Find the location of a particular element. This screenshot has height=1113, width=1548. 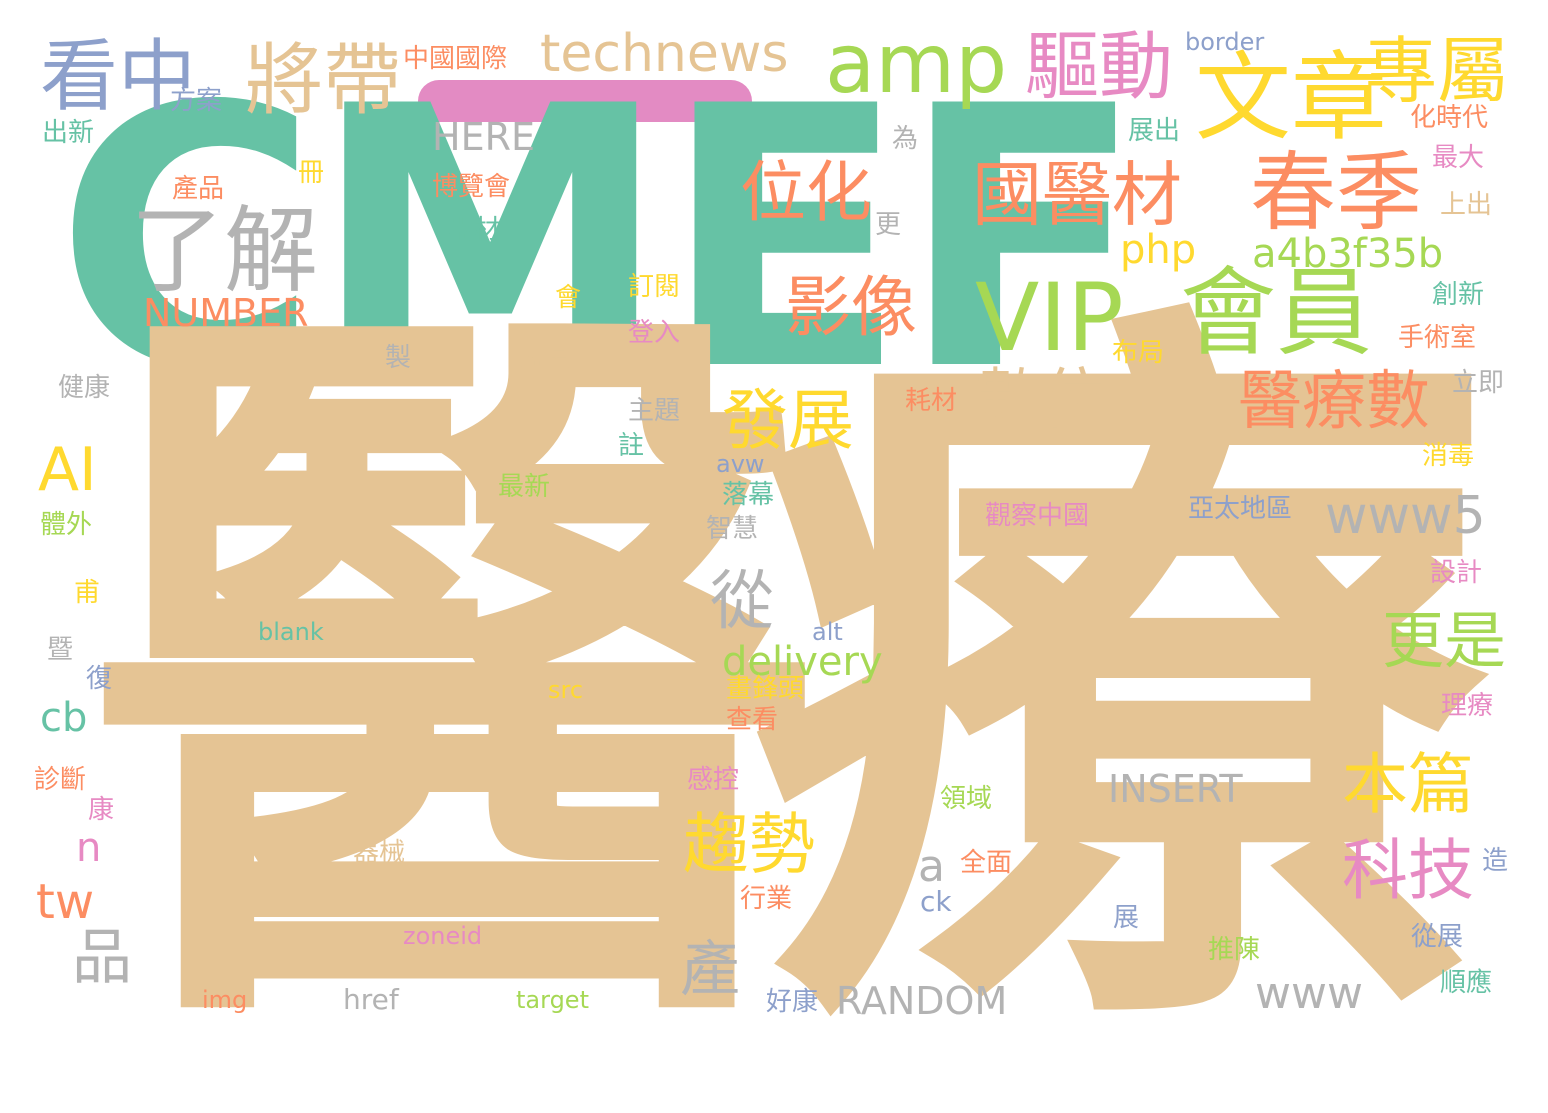

word-cong: 從 is located at coordinates (742, 602).